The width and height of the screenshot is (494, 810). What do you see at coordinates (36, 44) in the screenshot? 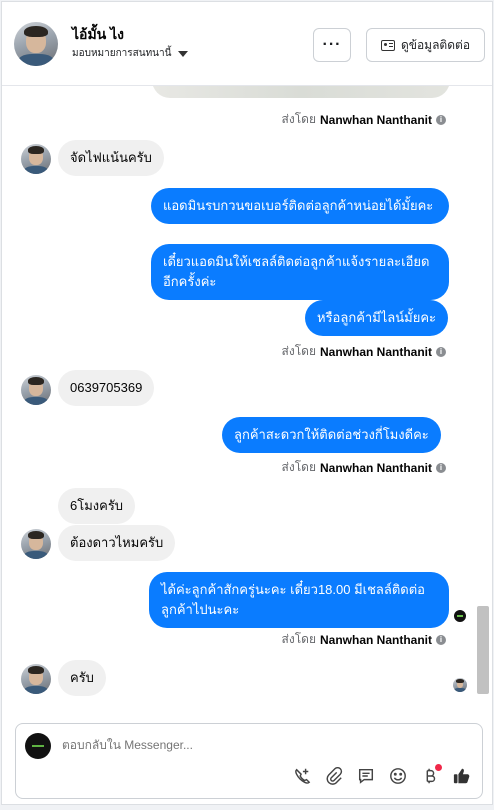
I see `contact-avatar` at bounding box center [36, 44].